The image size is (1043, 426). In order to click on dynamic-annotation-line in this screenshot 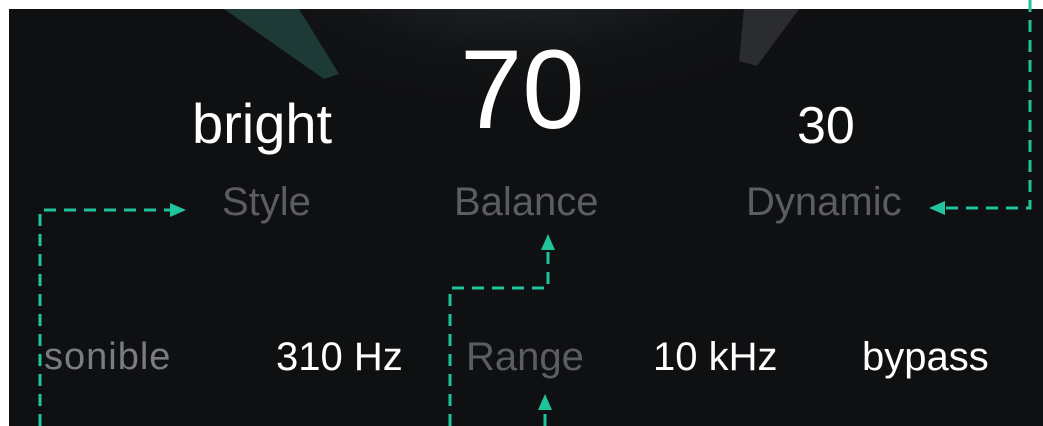, I will do `click(988, 105)`.